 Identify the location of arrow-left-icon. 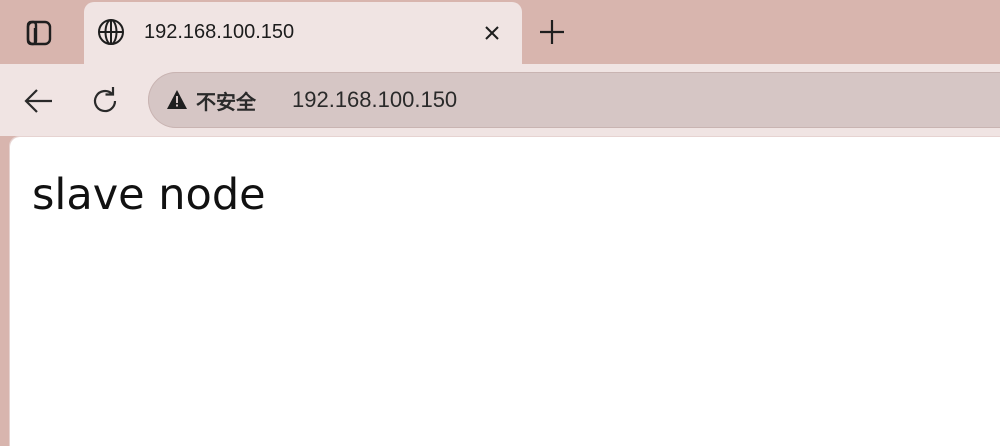
(38, 101).